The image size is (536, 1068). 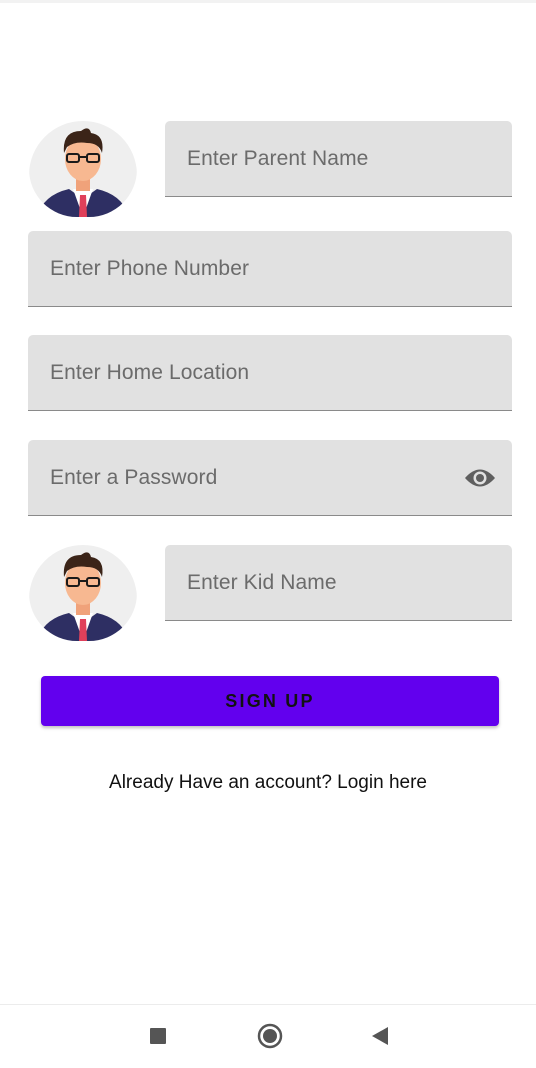 I want to click on phone-number-placeholder: Enter Phone Number, so click(x=150, y=268).